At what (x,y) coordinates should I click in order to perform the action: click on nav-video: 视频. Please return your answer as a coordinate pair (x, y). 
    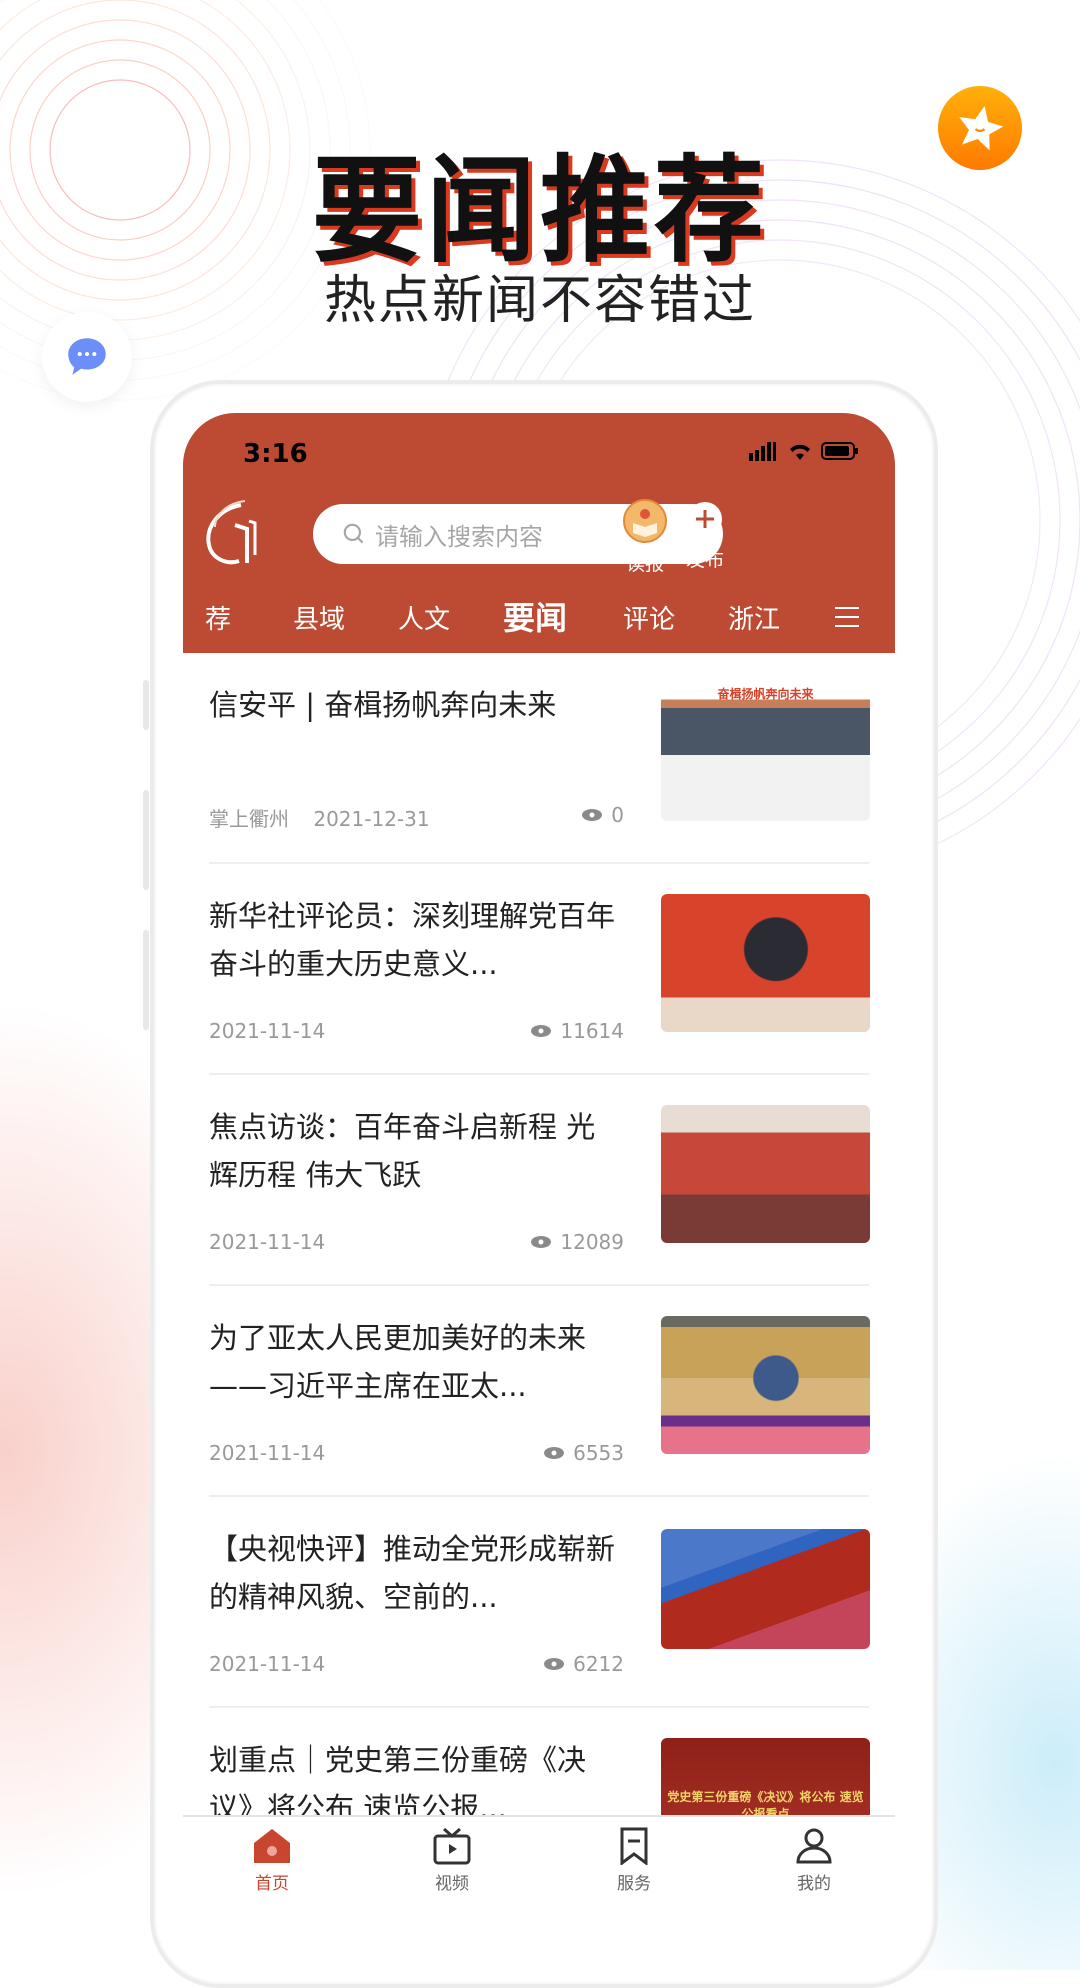
    Looking at the image, I should click on (452, 1860).